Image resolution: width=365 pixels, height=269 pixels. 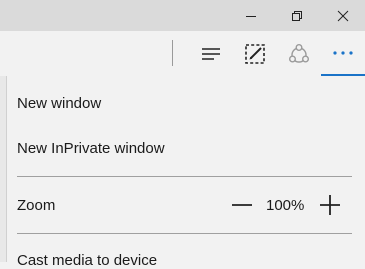 I want to click on minus-icon, so click(x=242, y=205).